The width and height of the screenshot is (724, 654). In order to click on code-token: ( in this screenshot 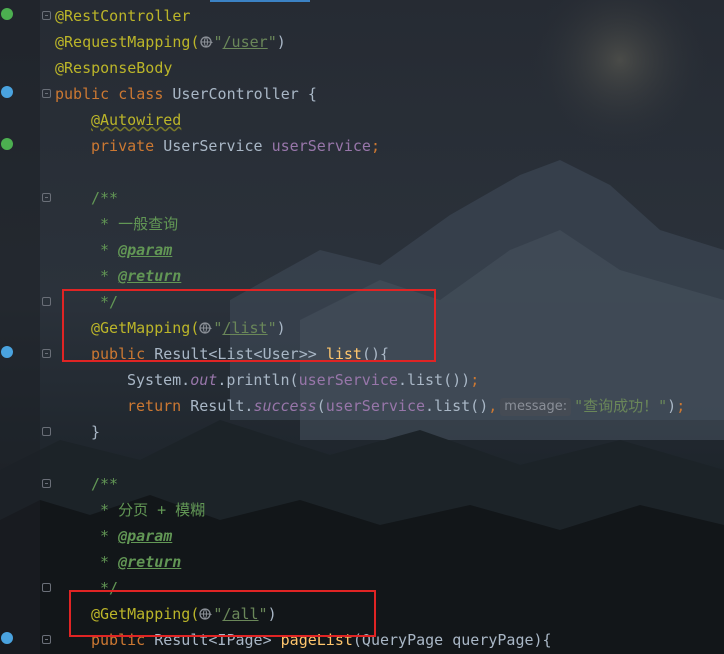, I will do `click(321, 406)`.